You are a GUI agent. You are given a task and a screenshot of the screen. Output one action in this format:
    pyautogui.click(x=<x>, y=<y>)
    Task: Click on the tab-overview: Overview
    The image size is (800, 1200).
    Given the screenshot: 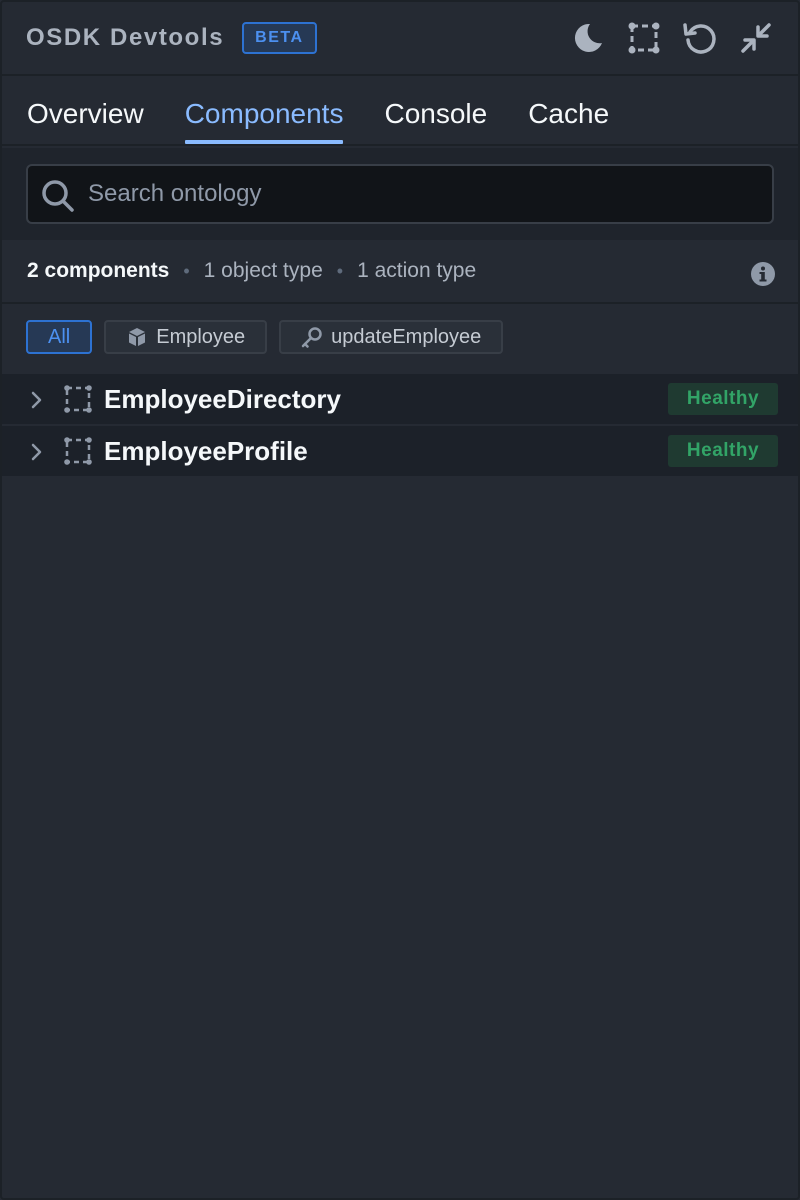 What is the action you would take?
    pyautogui.click(x=85, y=110)
    